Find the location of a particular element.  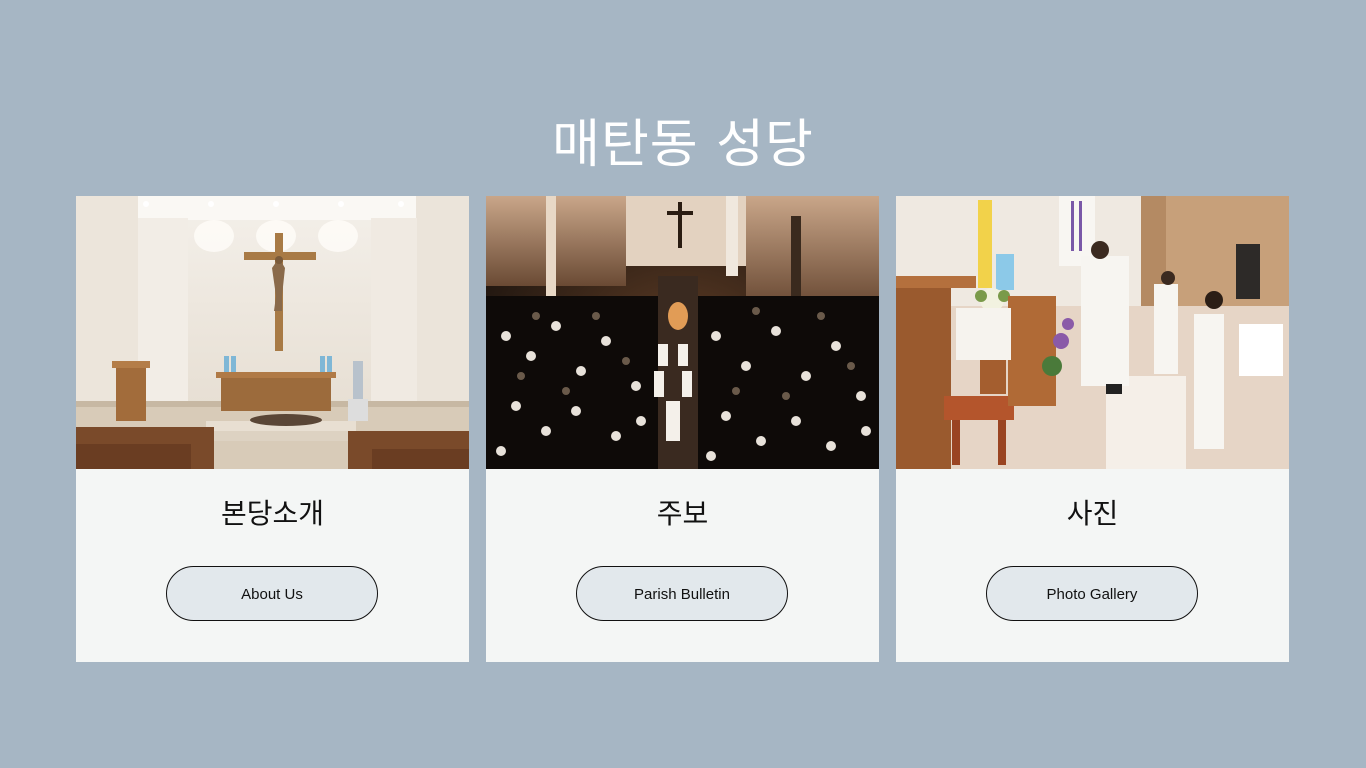

congregation-photo is located at coordinates (682, 332).